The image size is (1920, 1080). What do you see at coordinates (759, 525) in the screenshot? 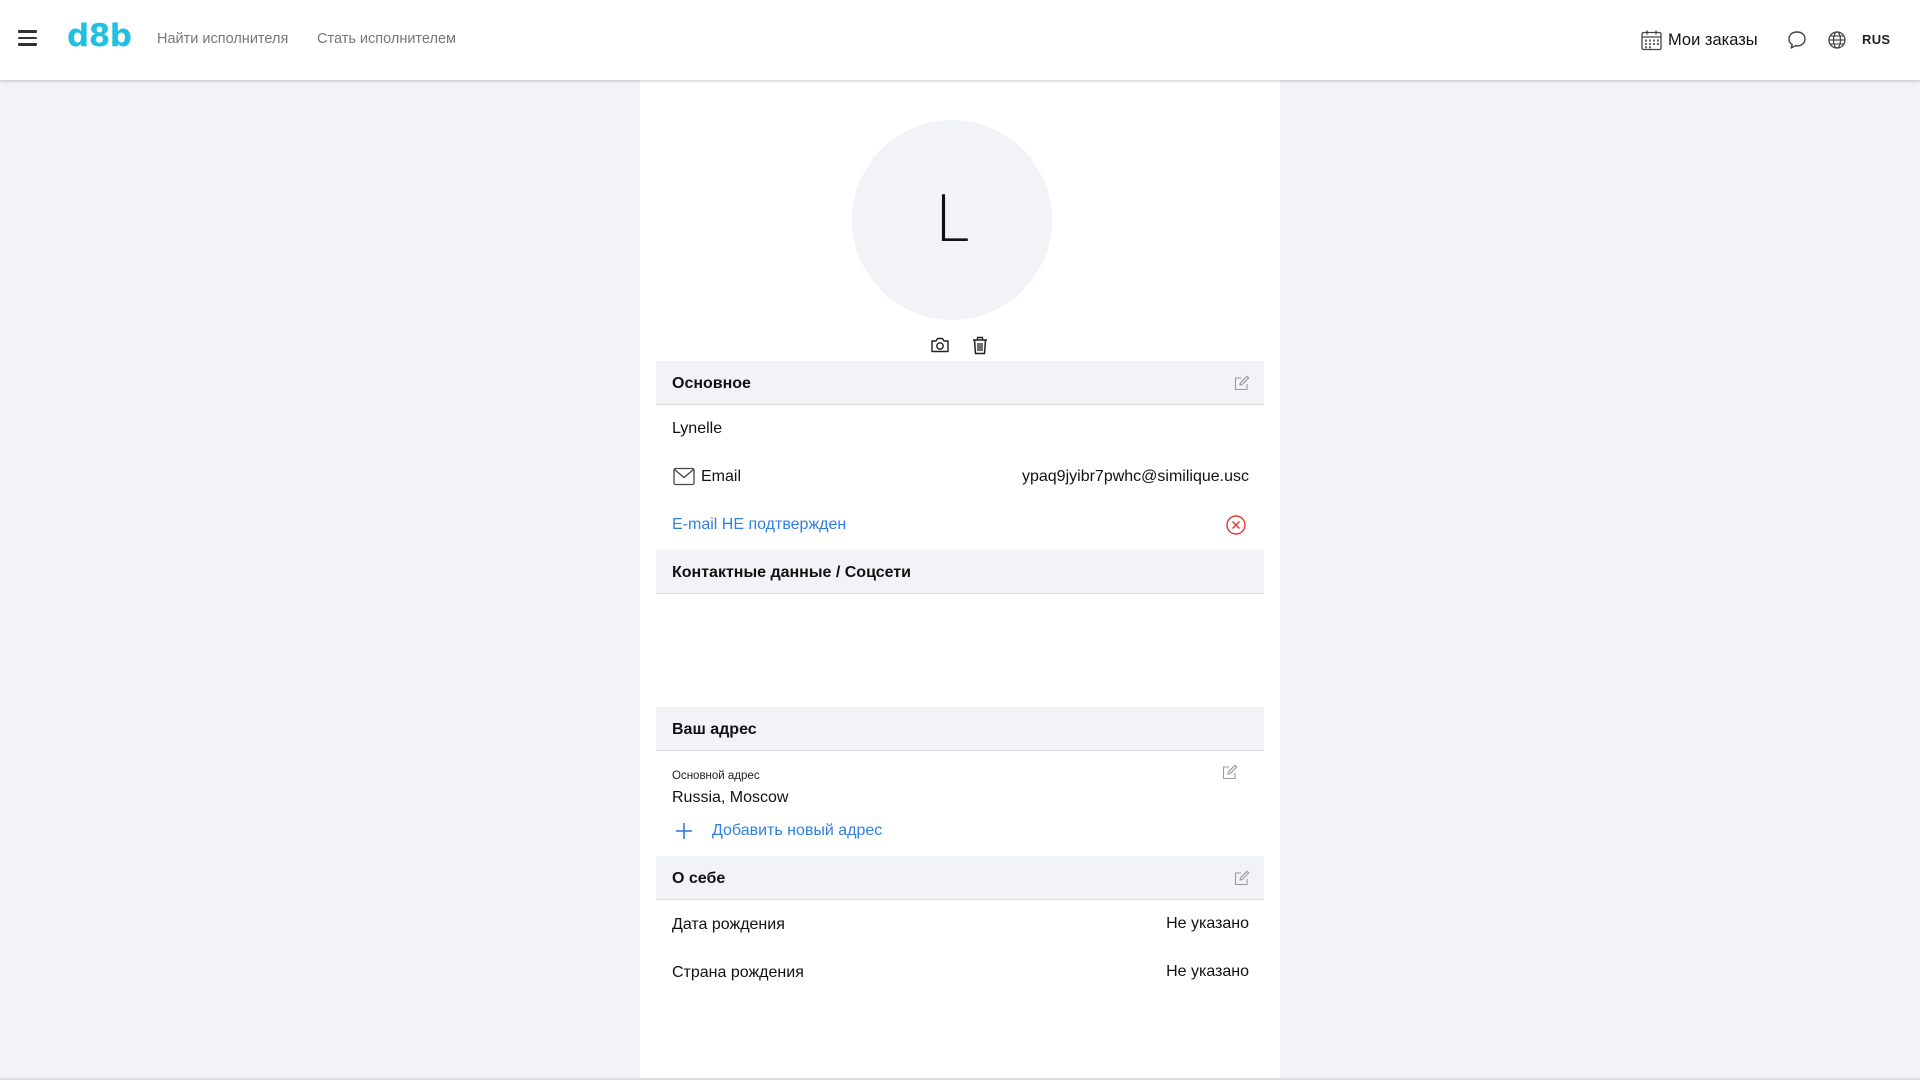
I see `email-not-confirmed-link: E-mail НЕ подтвержден` at bounding box center [759, 525].